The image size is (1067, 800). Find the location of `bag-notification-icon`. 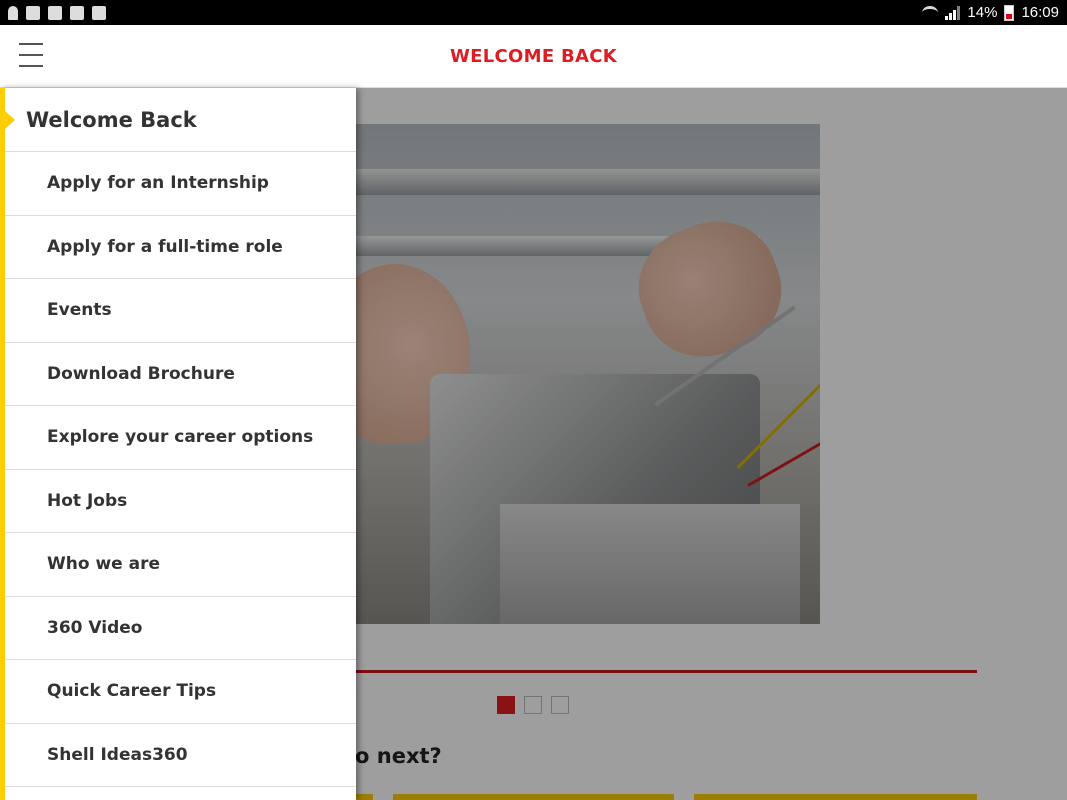

bag-notification-icon is located at coordinates (77, 12).